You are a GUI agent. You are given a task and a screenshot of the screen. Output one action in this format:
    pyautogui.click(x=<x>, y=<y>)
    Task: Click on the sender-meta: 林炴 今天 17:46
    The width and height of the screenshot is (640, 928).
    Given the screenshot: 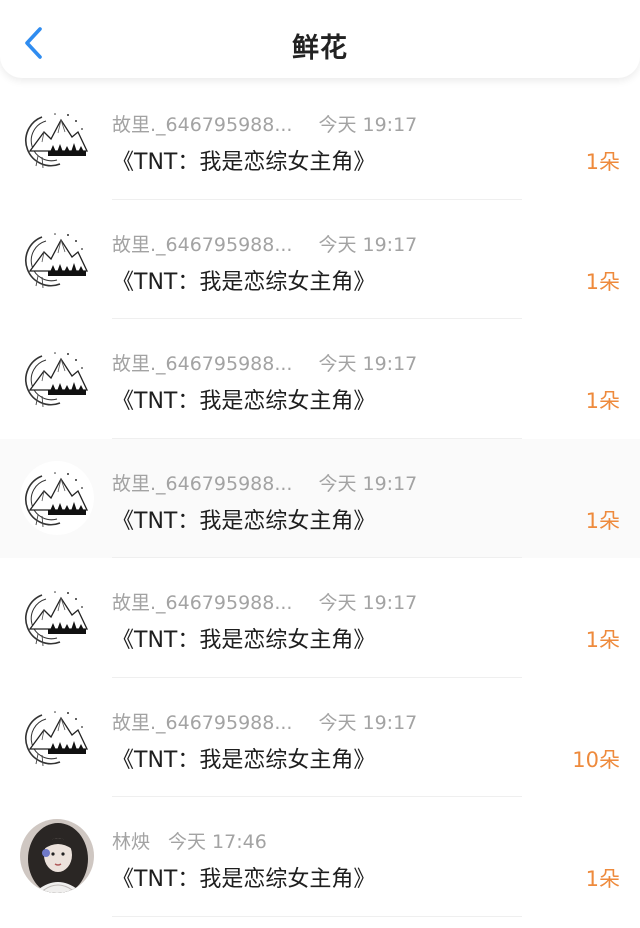 What is the action you would take?
    pyautogui.click(x=189, y=840)
    